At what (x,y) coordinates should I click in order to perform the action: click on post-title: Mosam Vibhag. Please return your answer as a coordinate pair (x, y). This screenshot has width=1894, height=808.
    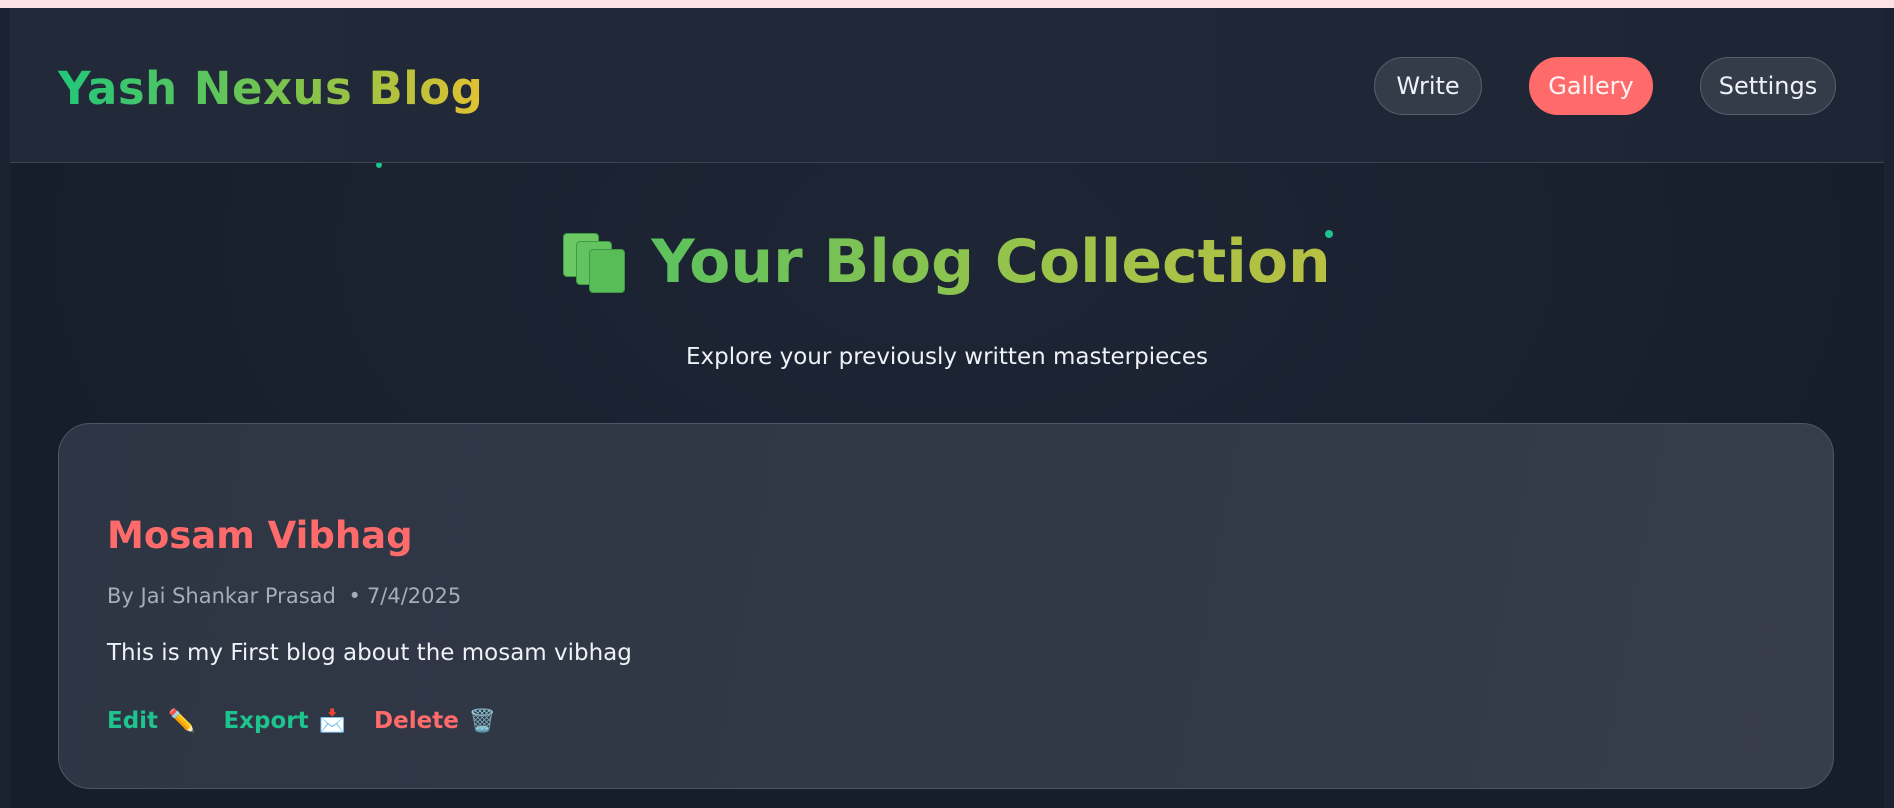
    Looking at the image, I should click on (260, 535).